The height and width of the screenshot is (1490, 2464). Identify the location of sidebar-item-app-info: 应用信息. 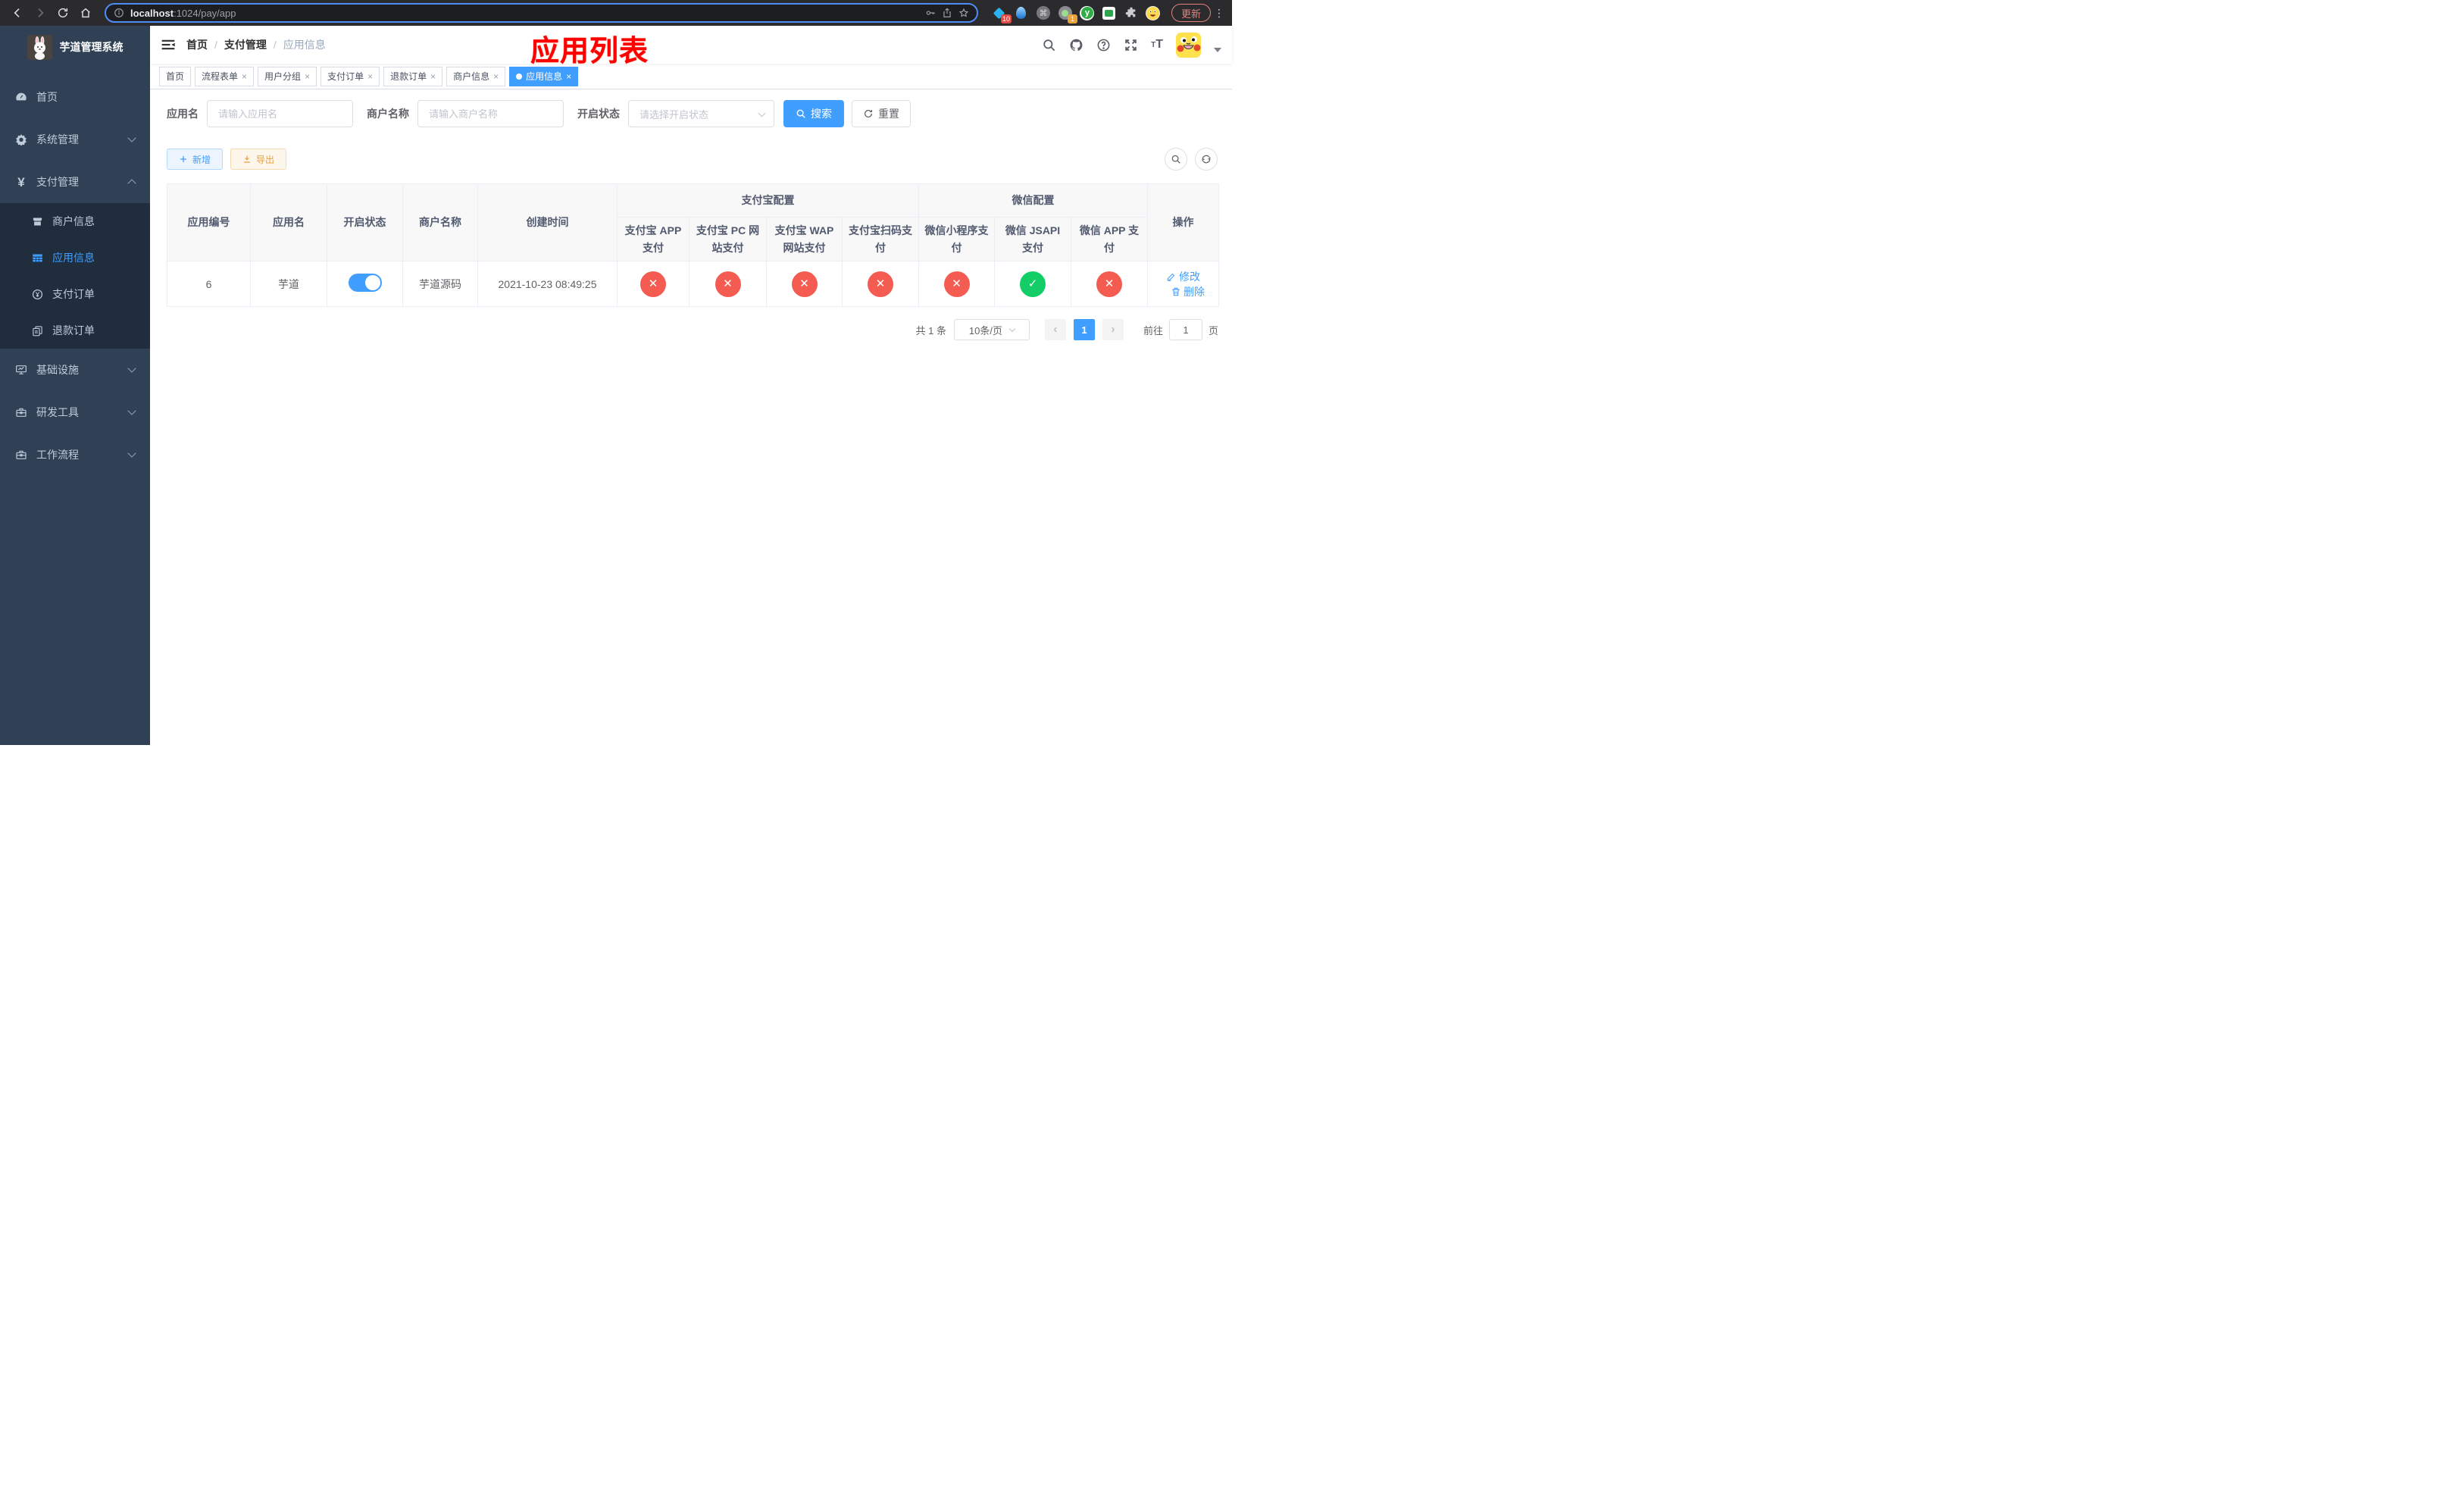
(75, 257).